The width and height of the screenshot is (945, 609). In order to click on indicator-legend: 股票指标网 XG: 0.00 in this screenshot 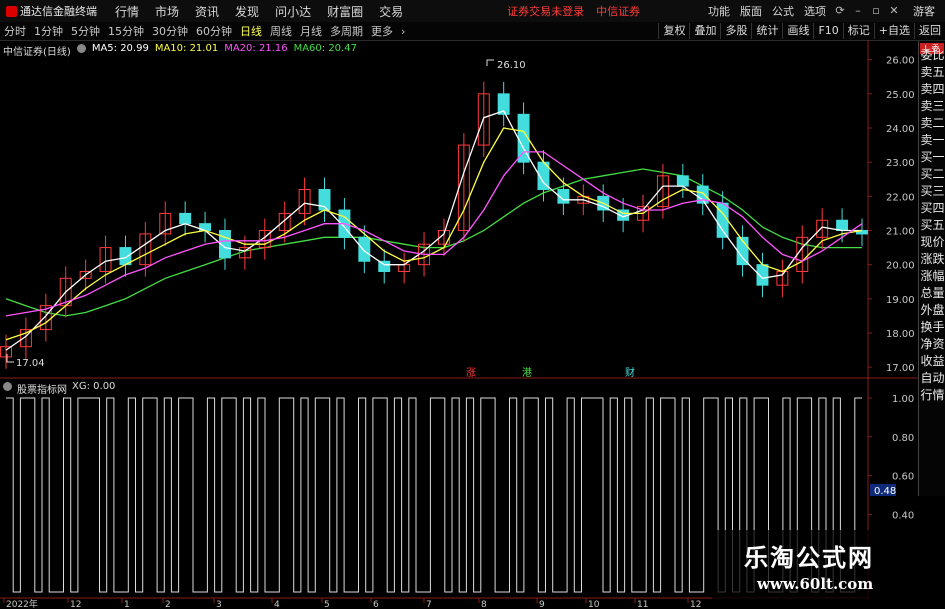, I will do `click(59, 388)`.